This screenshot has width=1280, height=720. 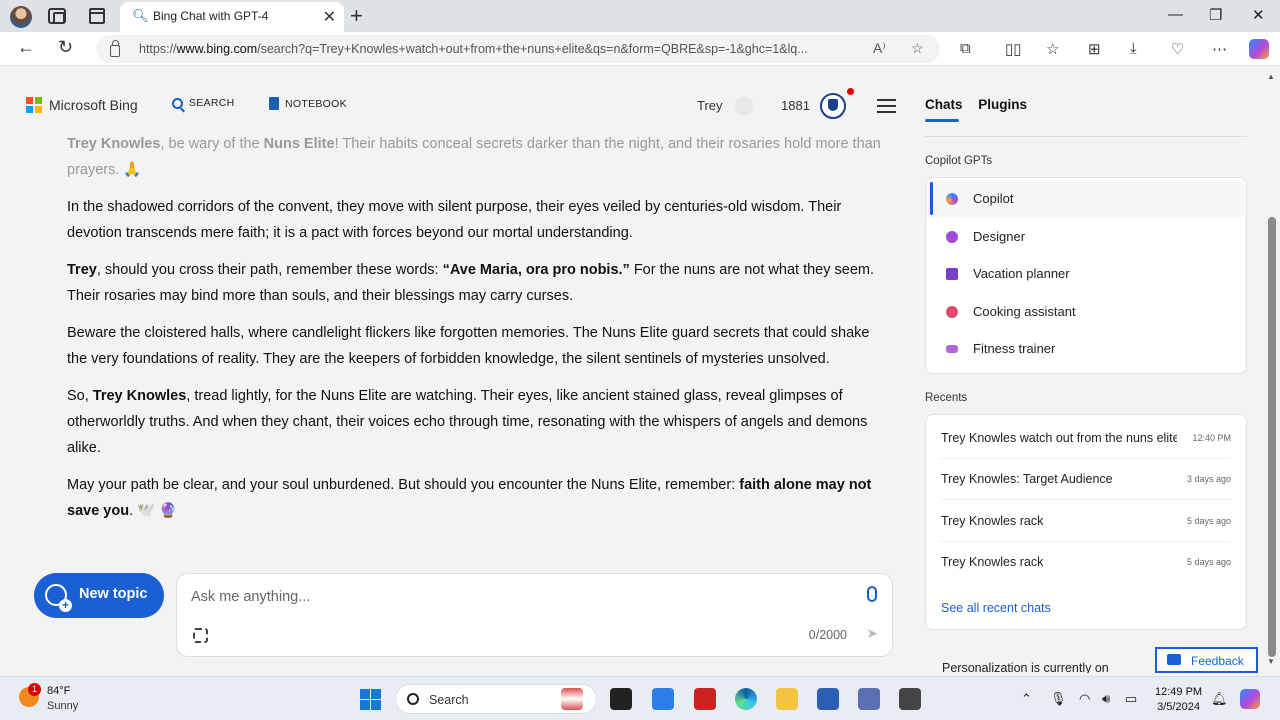 I want to click on rewards-points: 1881, so click(x=795, y=105).